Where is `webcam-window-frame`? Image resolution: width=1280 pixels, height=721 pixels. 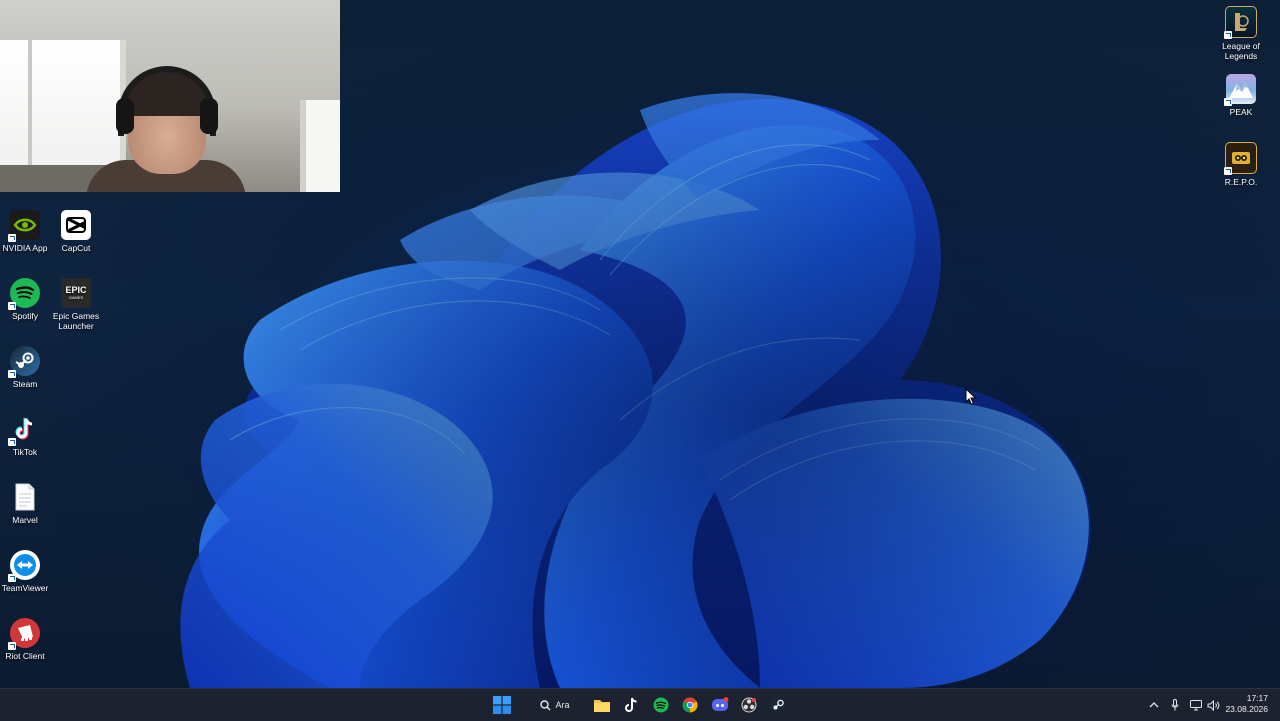
webcam-window-frame is located at coordinates (30, 102).